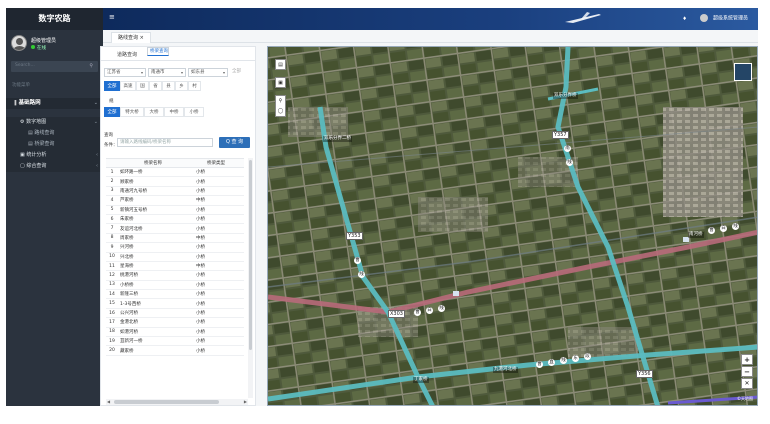 Image resolution: width=770 pixels, height=424 pixels. I want to click on zoom-in-button: +, so click(747, 359).